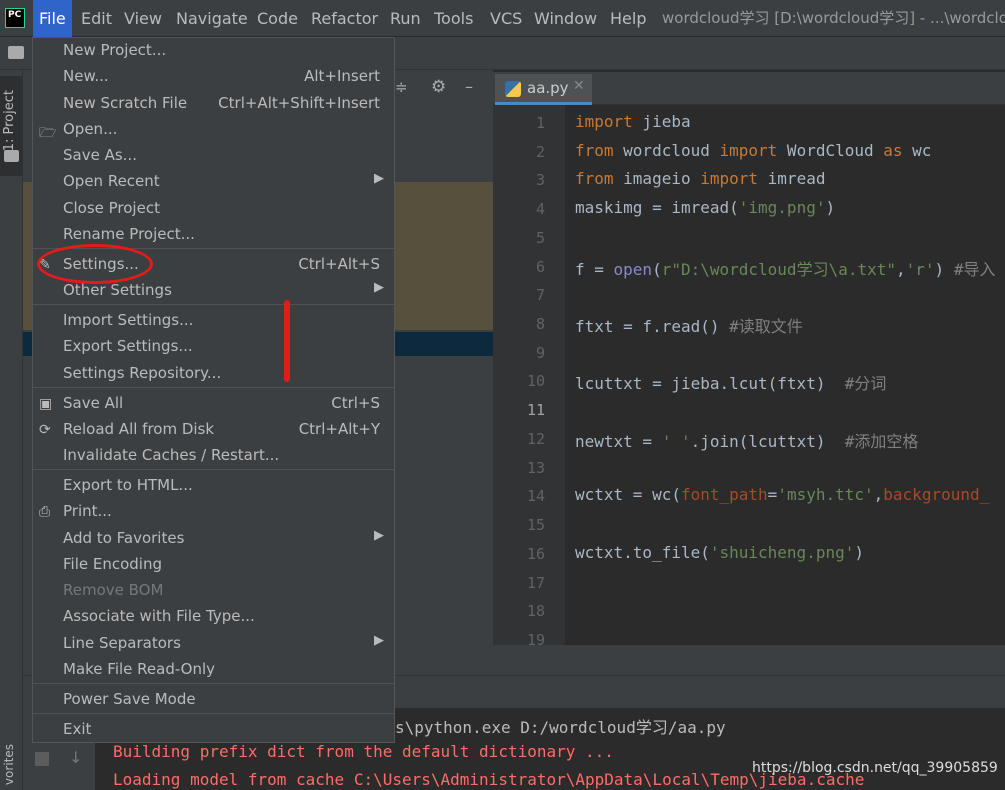  Describe the element at coordinates (11, 430) in the screenshot. I see `left-tool-strip` at that location.